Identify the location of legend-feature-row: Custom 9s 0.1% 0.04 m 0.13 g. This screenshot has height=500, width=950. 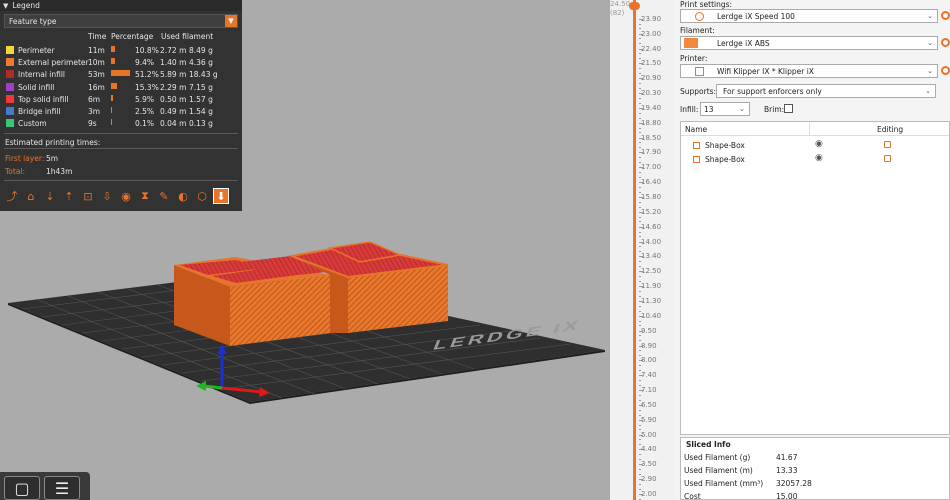
(121, 124).